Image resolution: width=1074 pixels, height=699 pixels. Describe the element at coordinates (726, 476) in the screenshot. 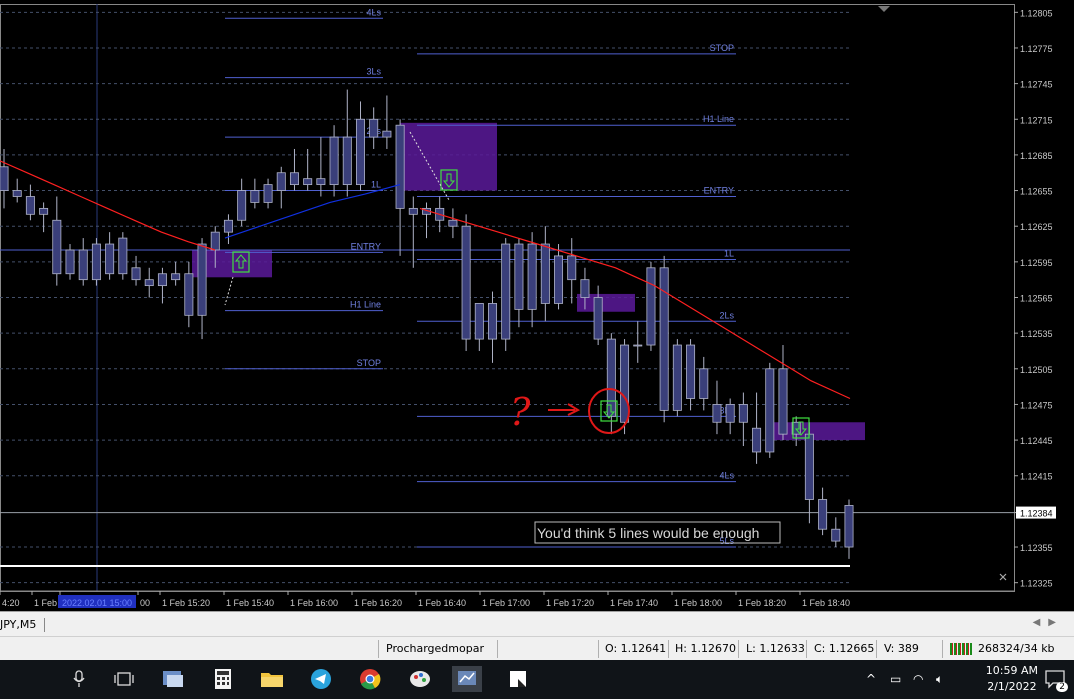

I see `level-right-label: 4Ls` at that location.